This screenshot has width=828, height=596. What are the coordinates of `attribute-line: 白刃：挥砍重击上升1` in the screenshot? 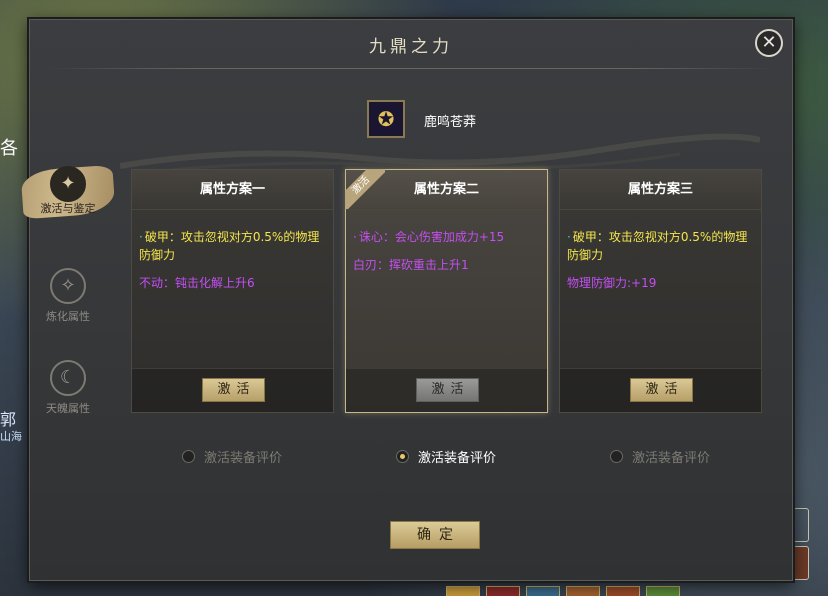 It's located at (411, 265).